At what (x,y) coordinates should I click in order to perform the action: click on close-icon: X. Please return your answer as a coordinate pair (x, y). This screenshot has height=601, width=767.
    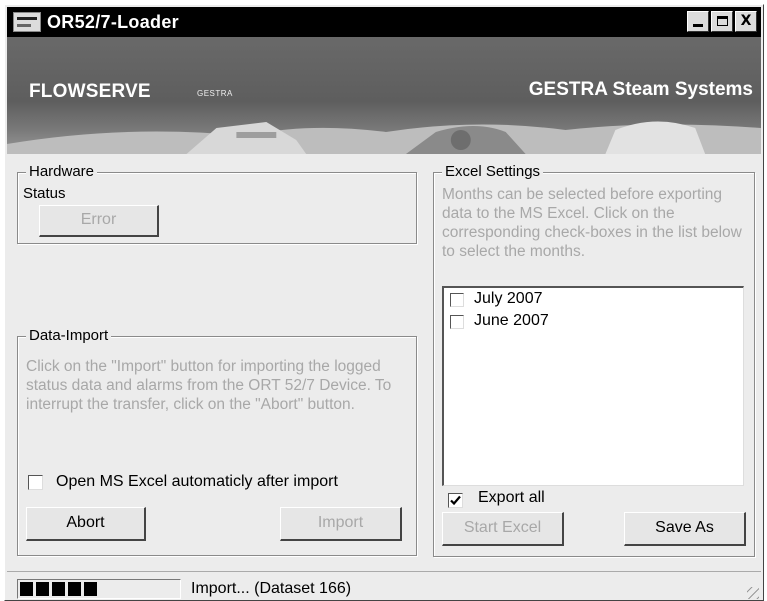
    Looking at the image, I should click on (746, 21).